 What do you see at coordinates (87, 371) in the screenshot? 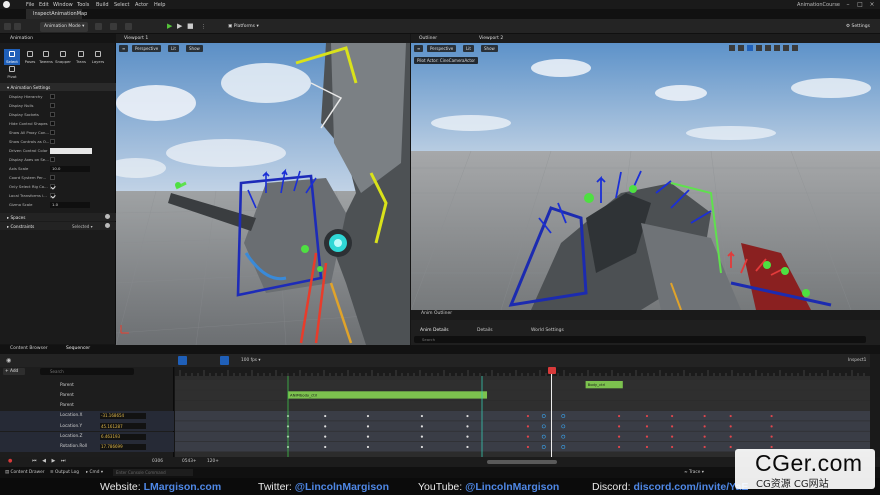
I see `track-search-input: Search` at bounding box center [87, 371].